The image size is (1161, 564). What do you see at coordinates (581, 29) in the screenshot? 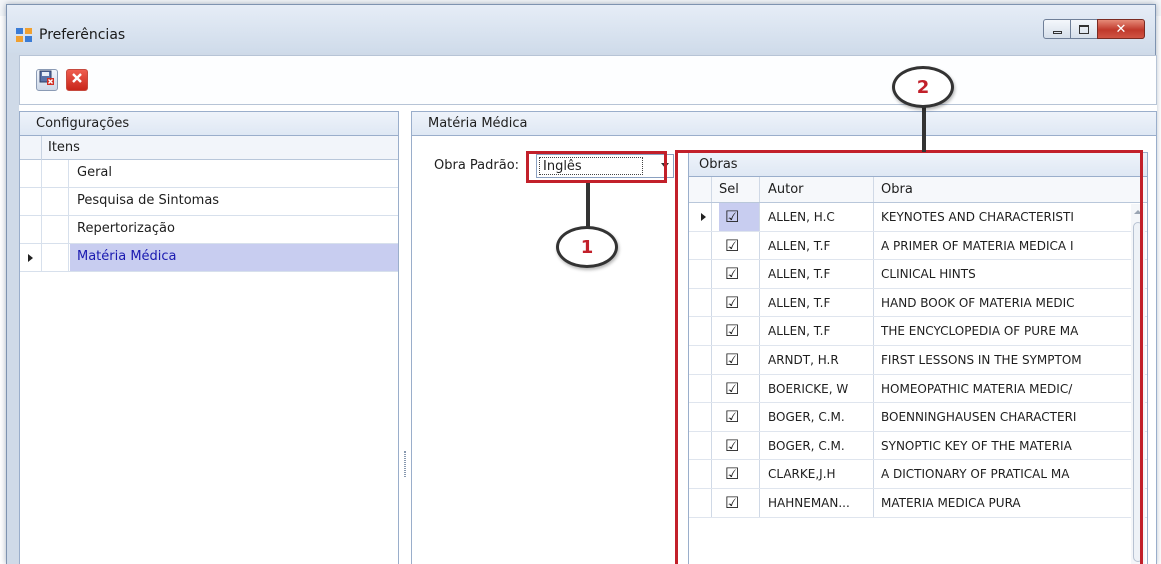
I see `title-bar: Preferências ✕` at bounding box center [581, 29].